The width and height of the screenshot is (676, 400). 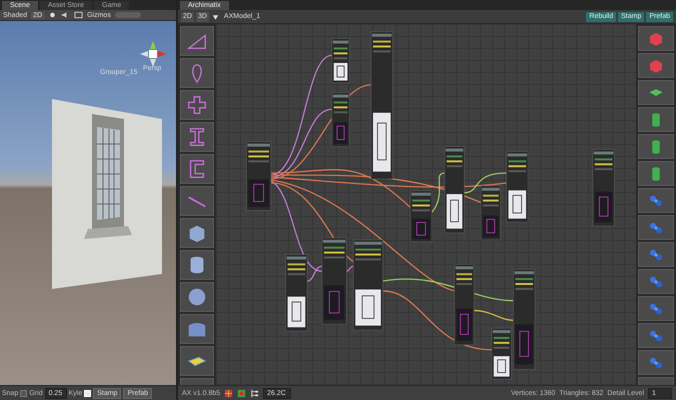 I want to click on grid-icon, so click(x=229, y=393).